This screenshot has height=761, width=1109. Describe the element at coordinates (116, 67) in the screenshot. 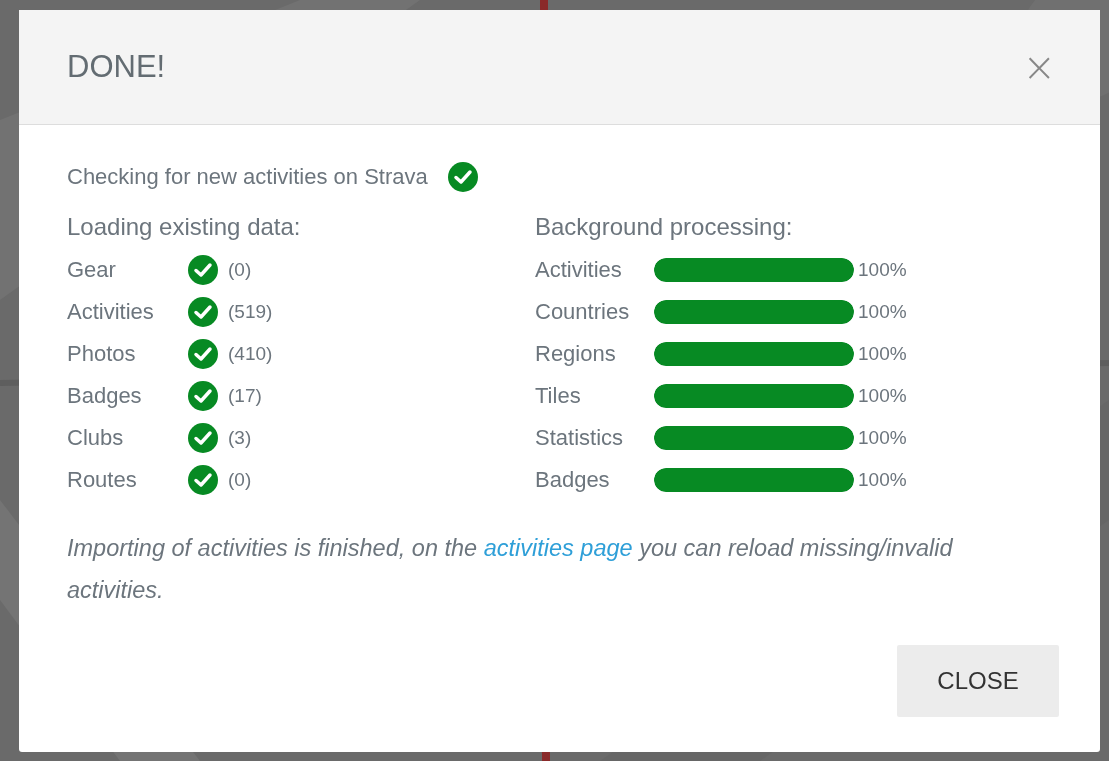

I see `dialog-title: DONE!` at that location.